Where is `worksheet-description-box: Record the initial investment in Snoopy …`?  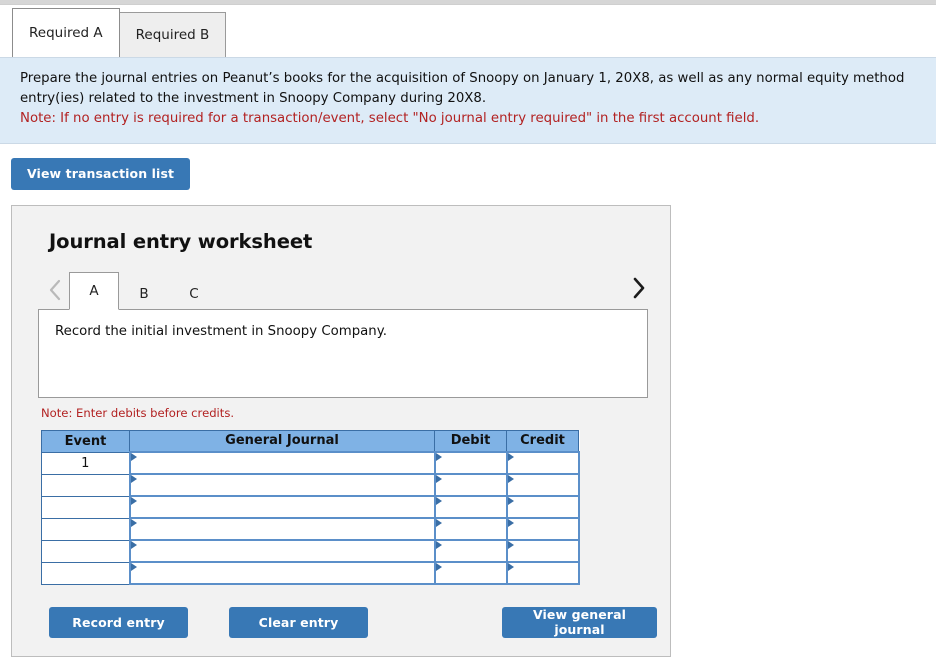
worksheet-description-box: Record the initial investment in Snoopy … is located at coordinates (343, 353).